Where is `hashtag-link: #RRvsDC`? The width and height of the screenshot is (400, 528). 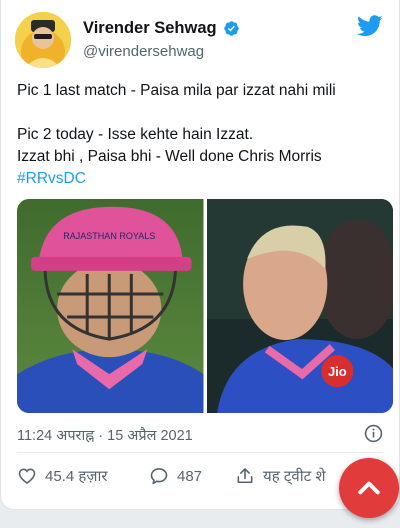 hashtag-link: #RRvsDC is located at coordinates (203, 179).